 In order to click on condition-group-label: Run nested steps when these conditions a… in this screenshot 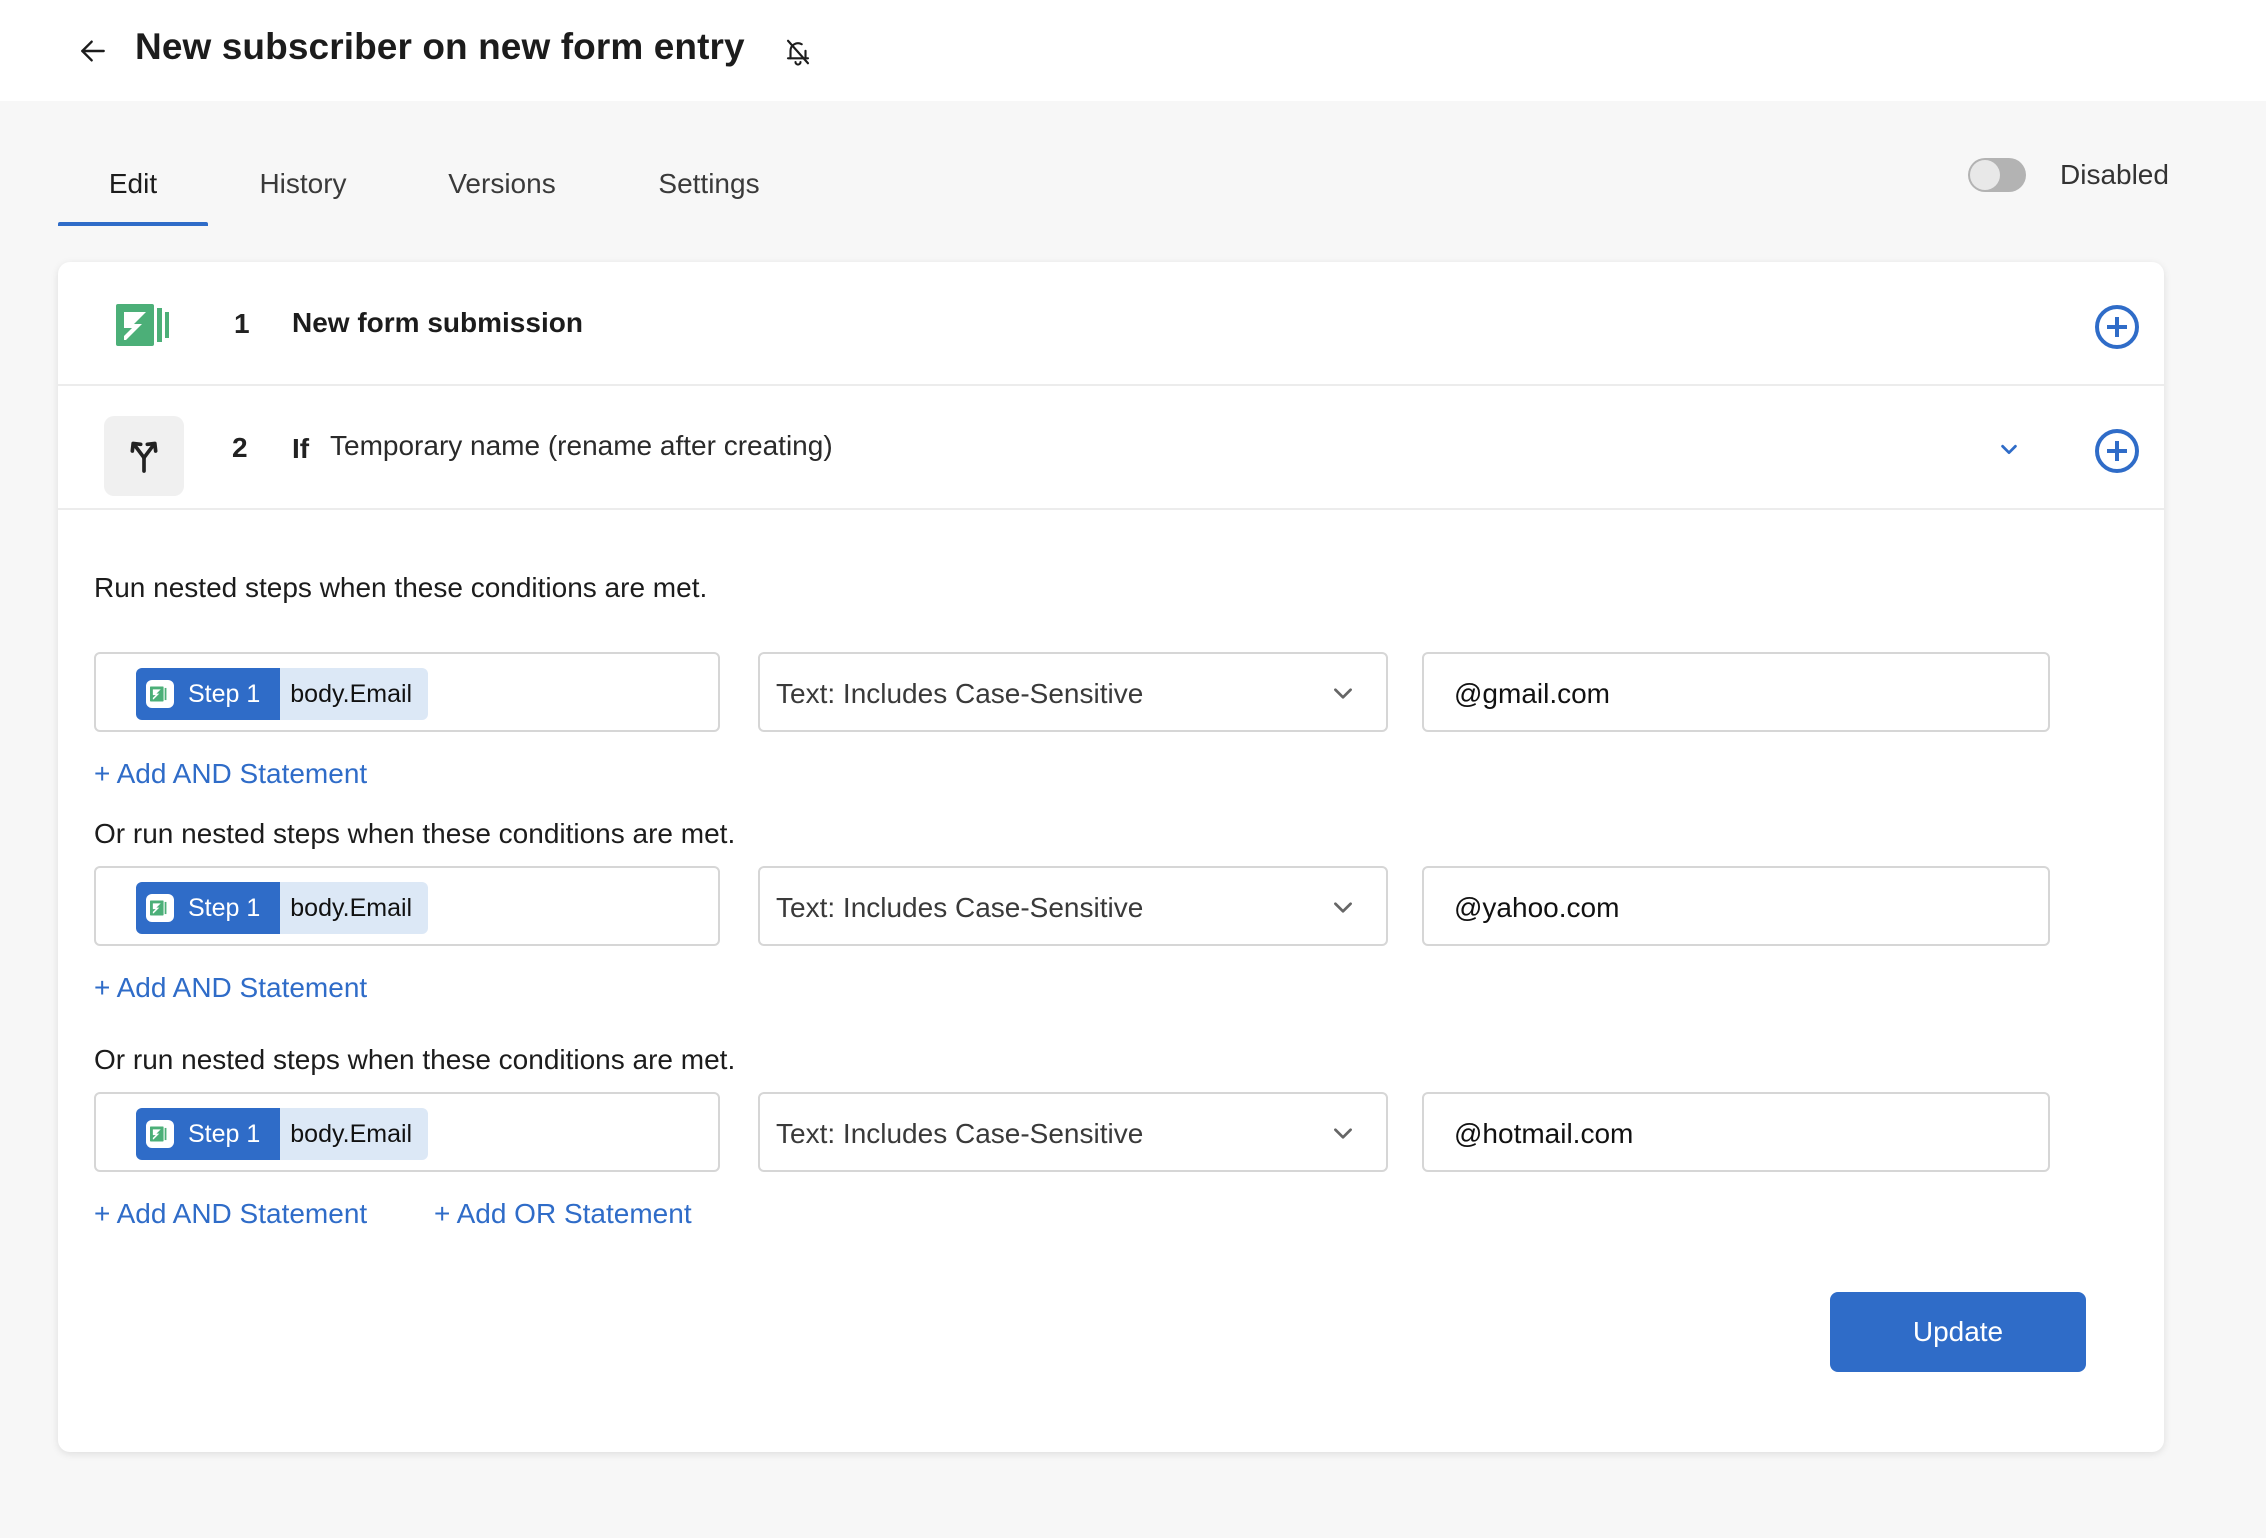, I will do `click(401, 587)`.